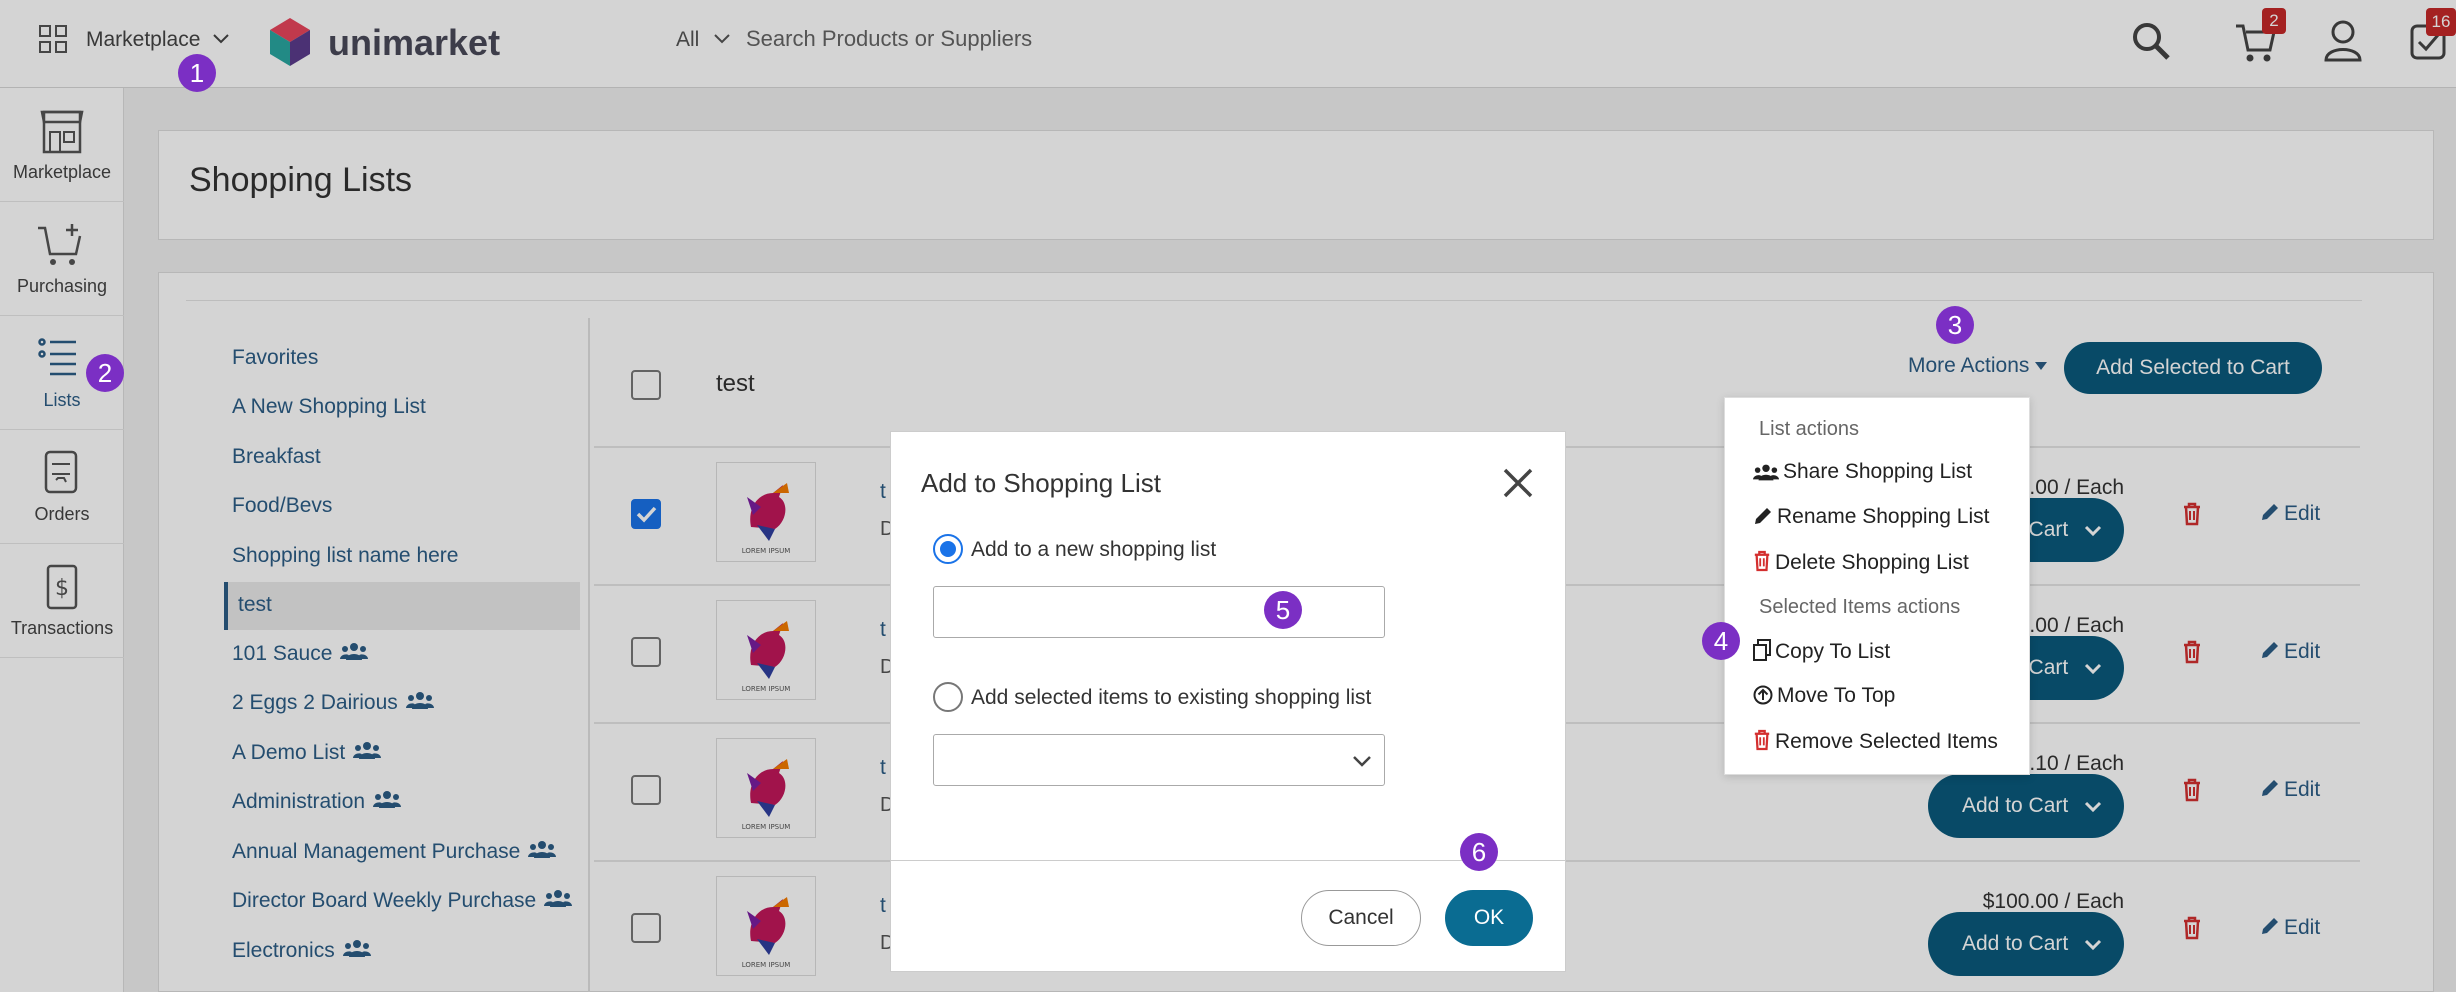  I want to click on rename-list-item: Rename Shopping List, so click(1871, 517).